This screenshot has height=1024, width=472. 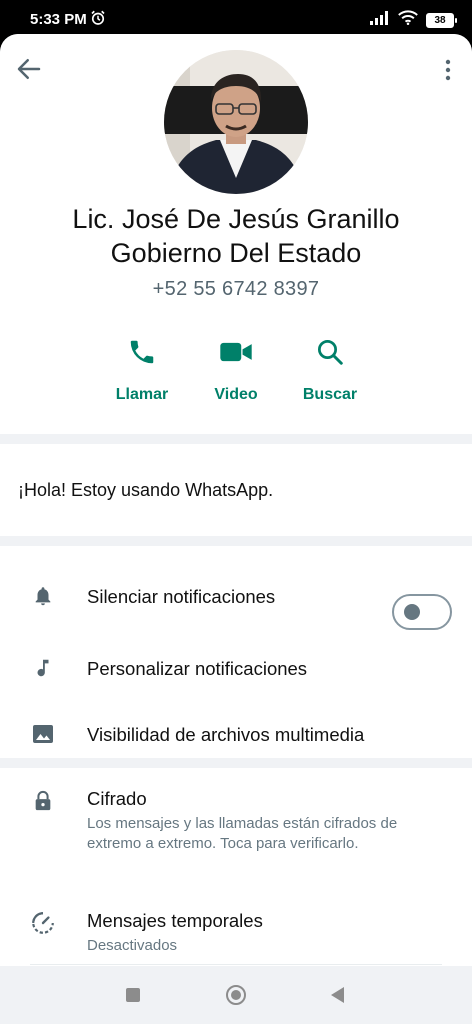 What do you see at coordinates (142, 394) in the screenshot?
I see `call-label: Llamar` at bounding box center [142, 394].